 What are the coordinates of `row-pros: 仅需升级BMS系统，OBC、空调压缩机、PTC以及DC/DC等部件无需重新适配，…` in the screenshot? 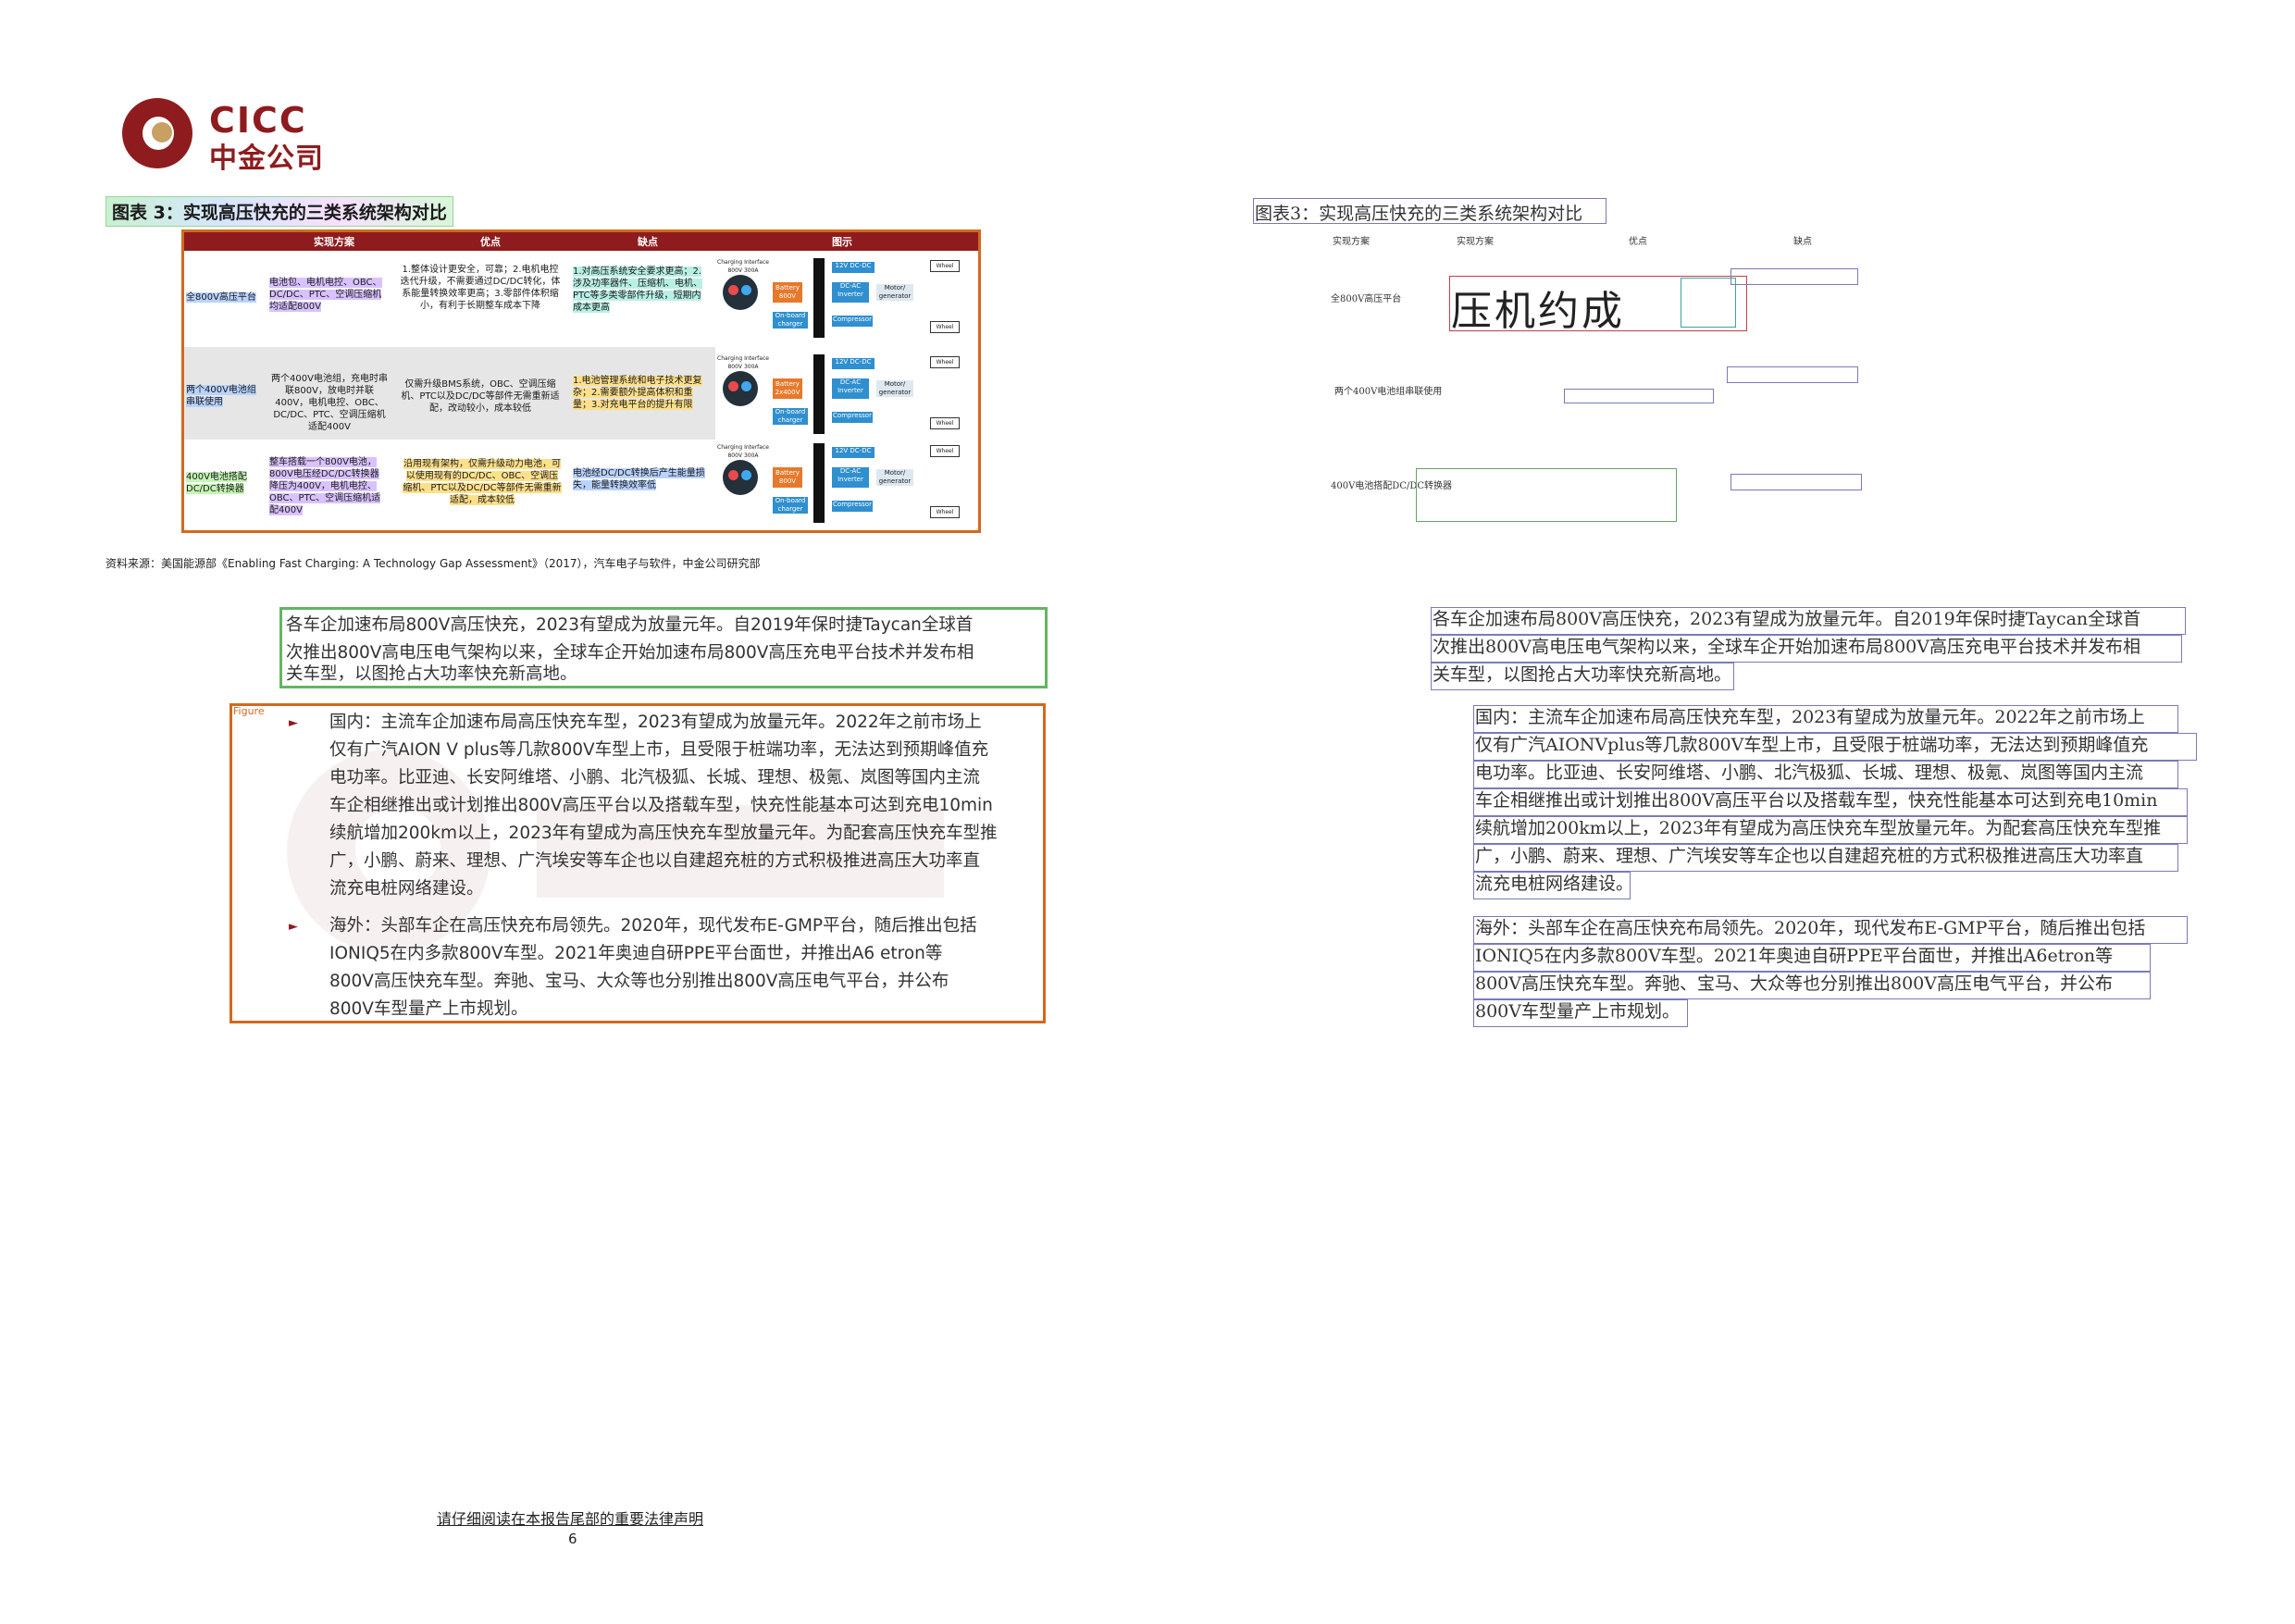 It's located at (481, 396).